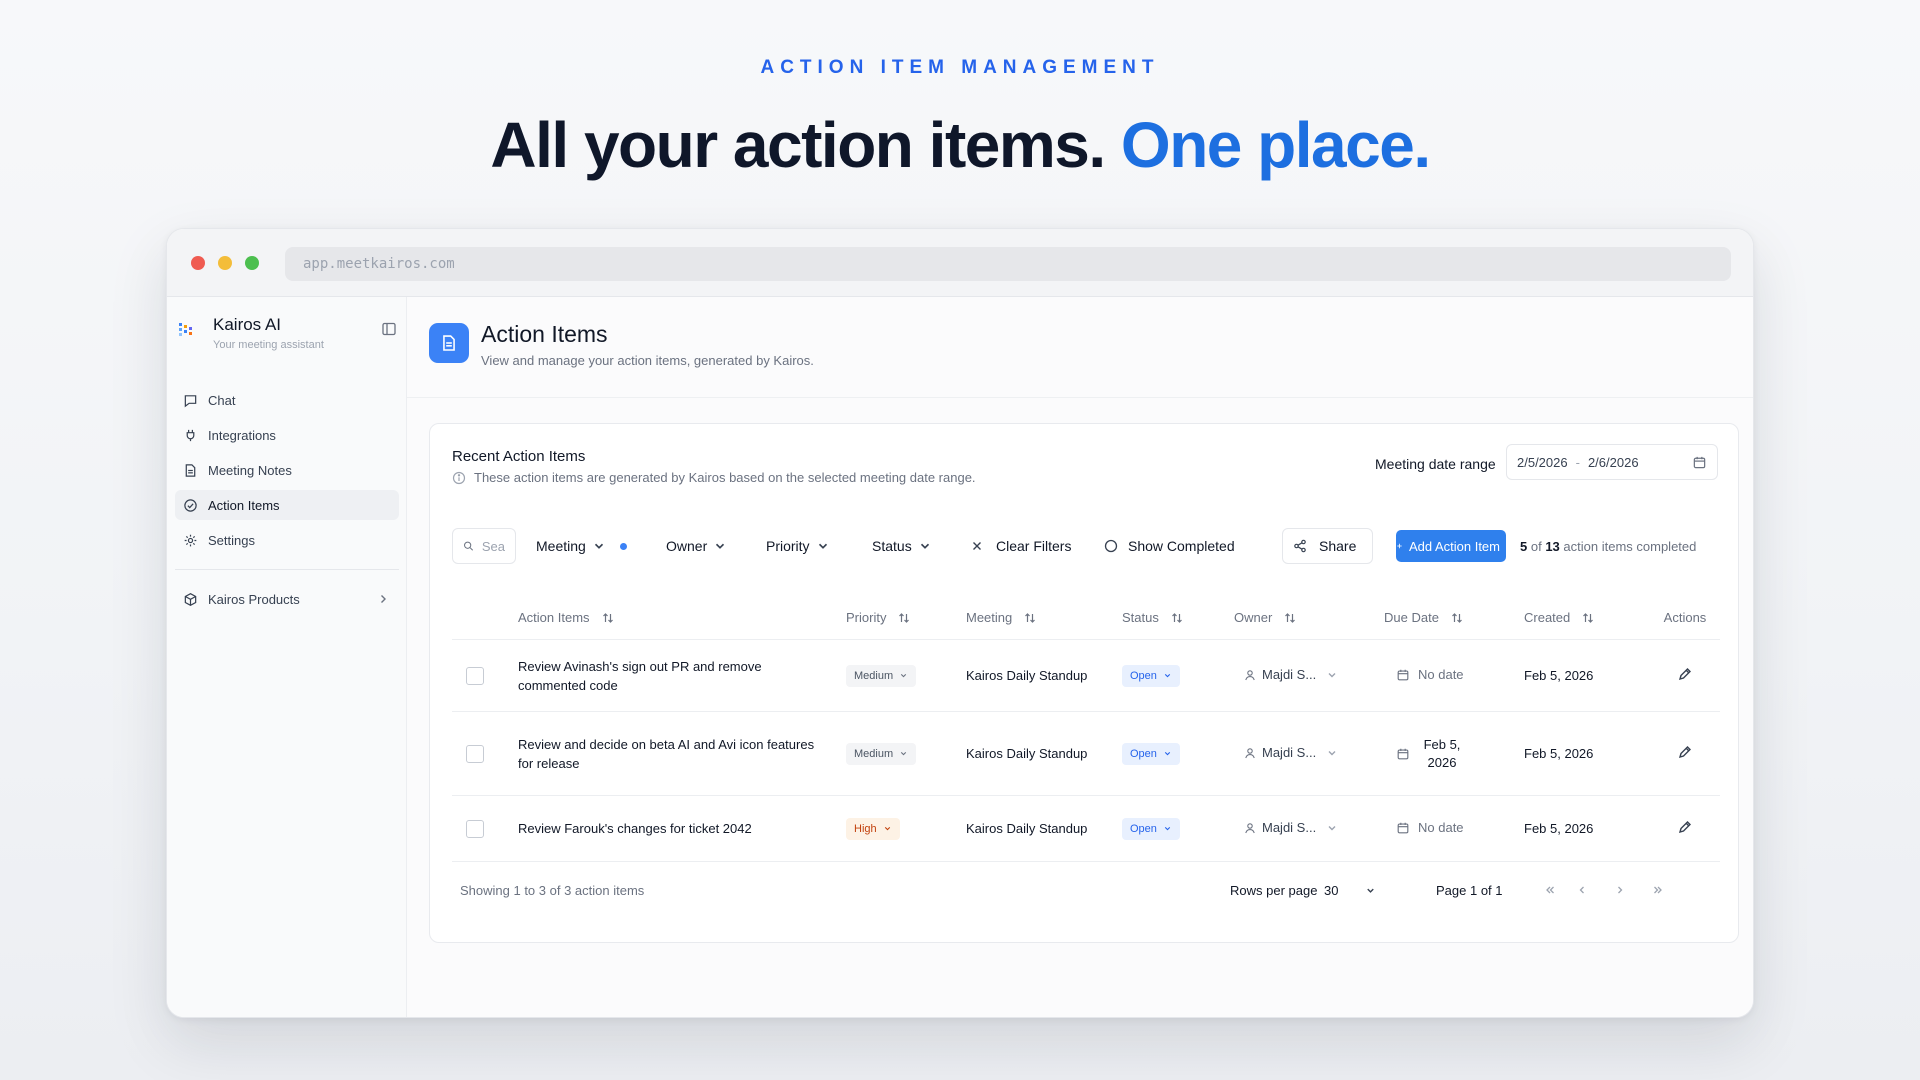  I want to click on circle-toggle-icon, so click(1111, 546).